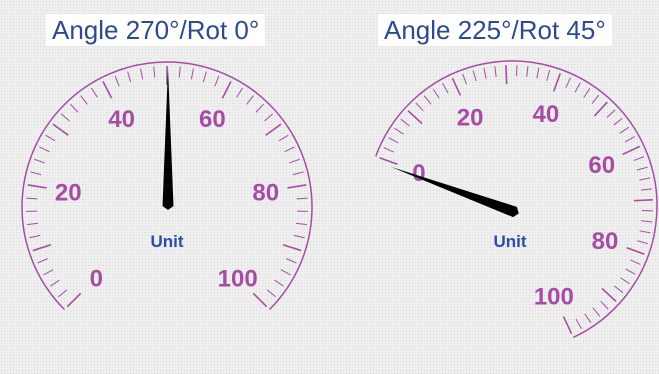 The width and height of the screenshot is (659, 374). I want to click on tick-label: 20, so click(470, 117).